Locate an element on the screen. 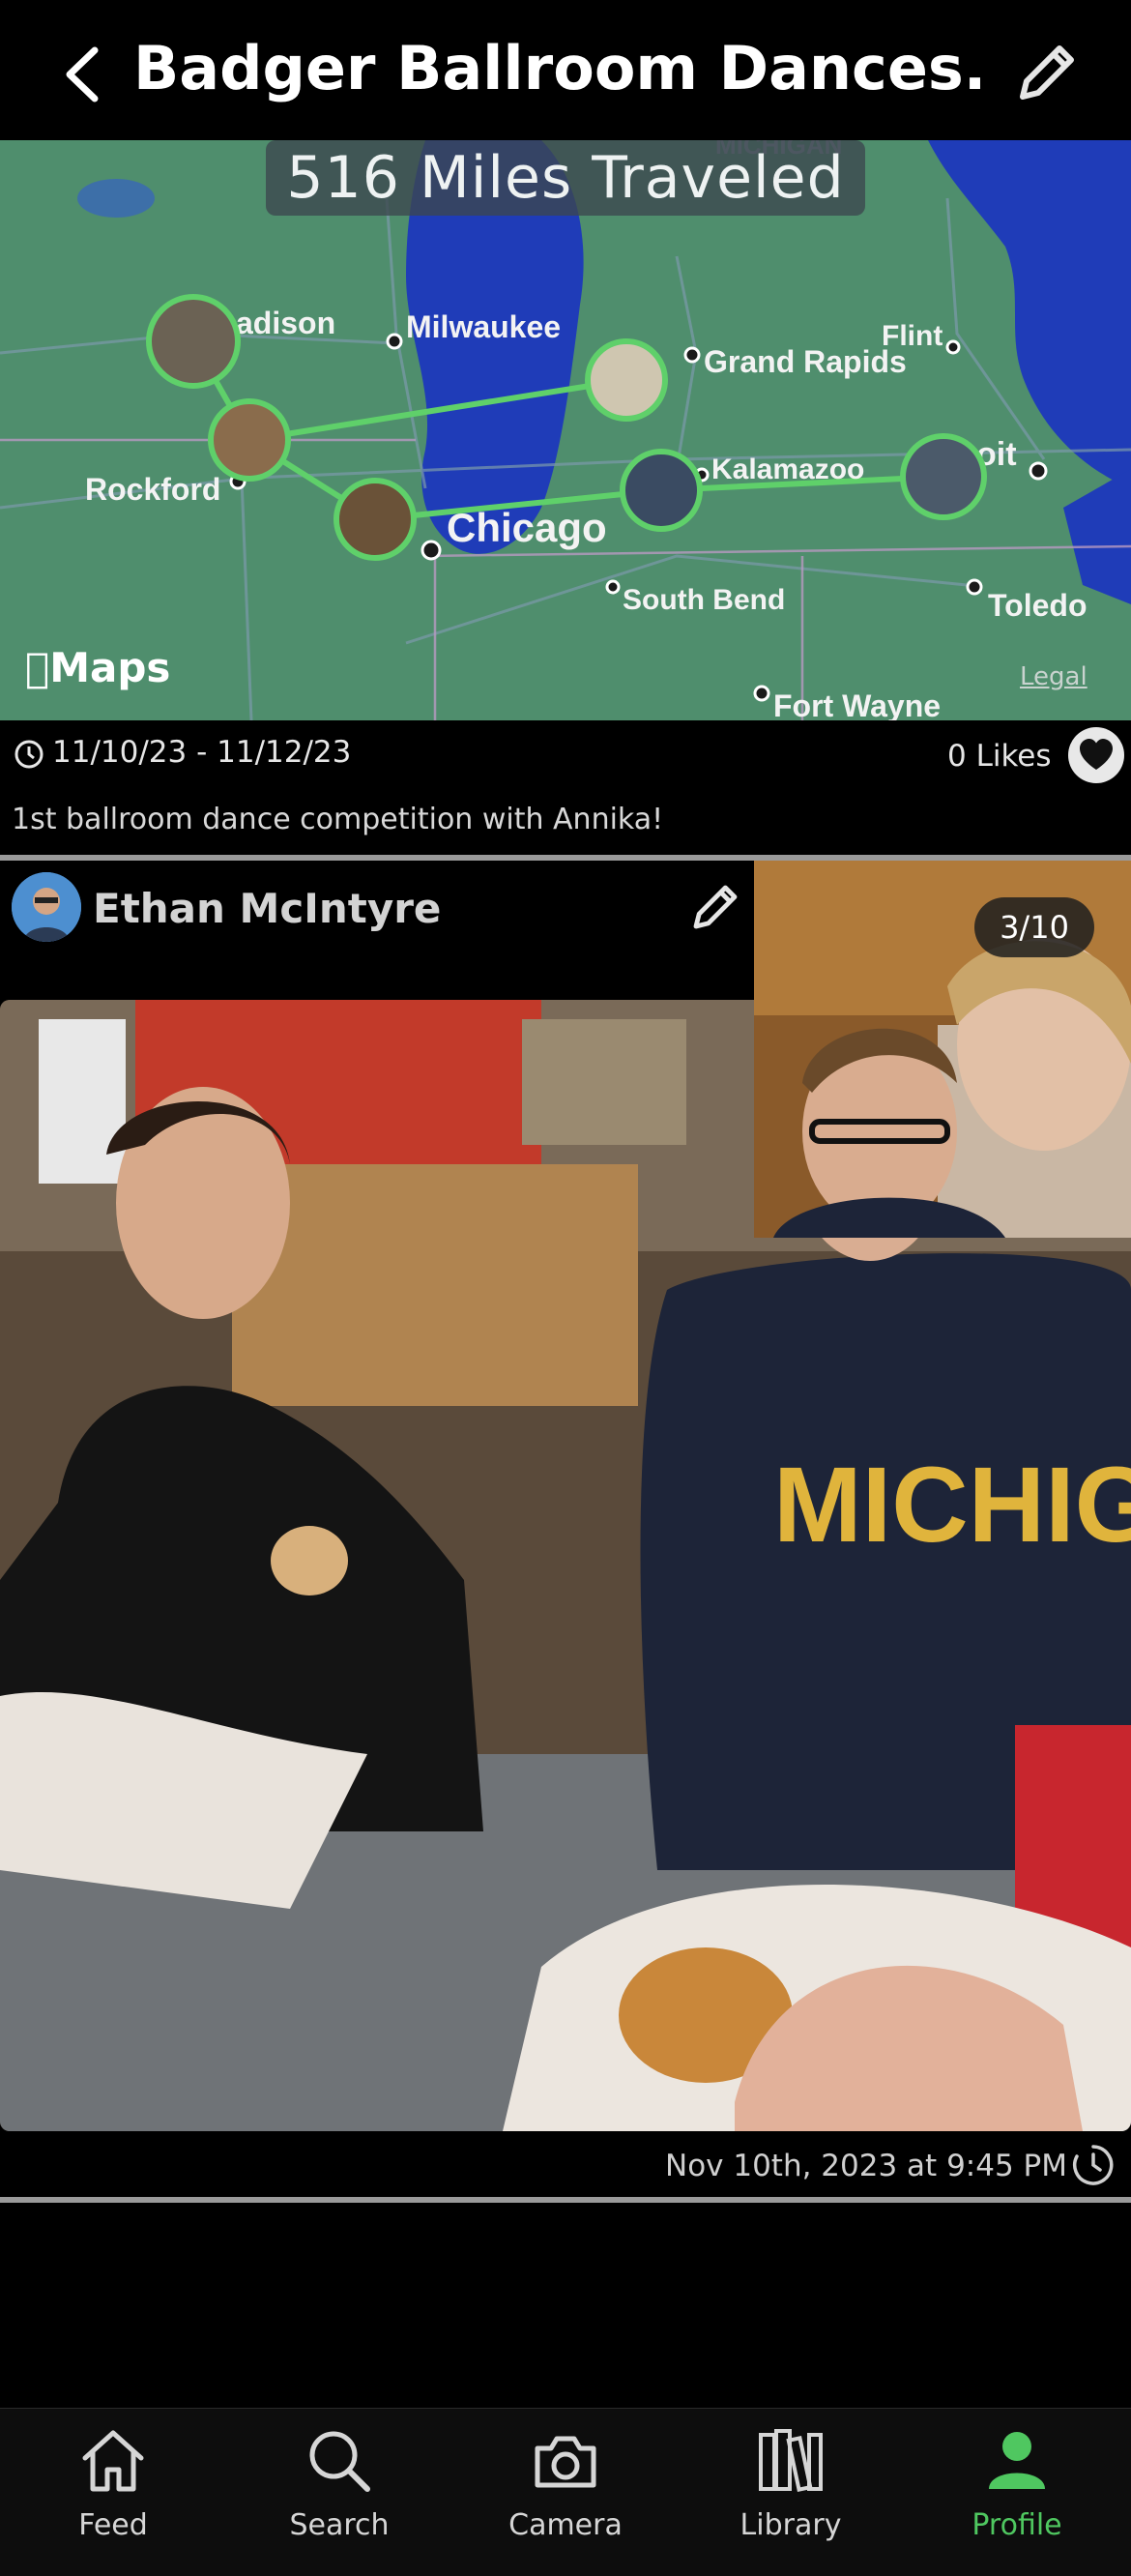 The image size is (1131, 2576). svg-text: Toledo is located at coordinates (1038, 605).